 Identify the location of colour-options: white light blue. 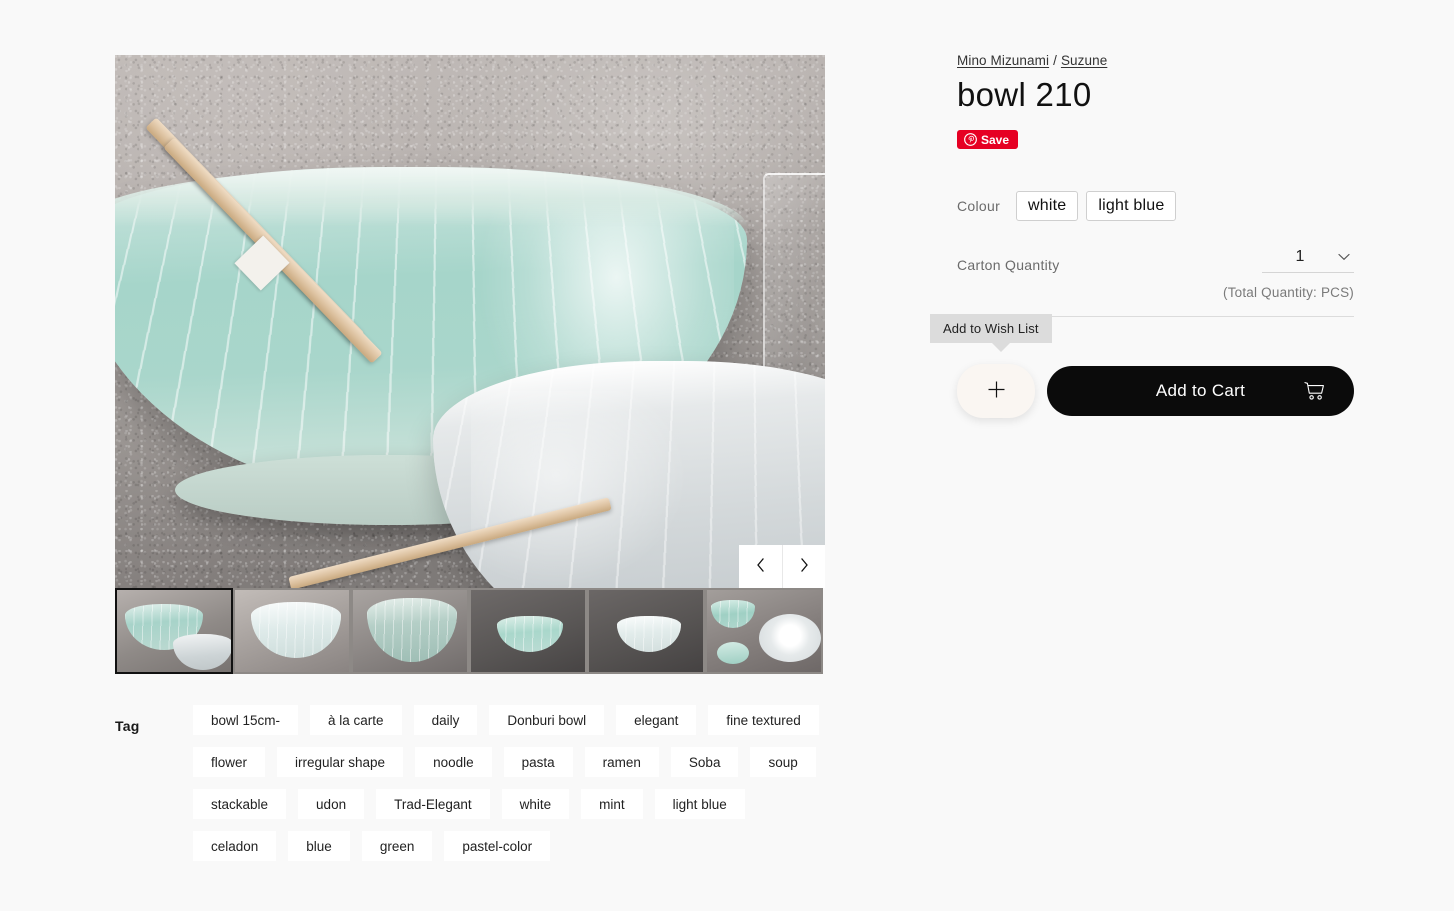
(1096, 206).